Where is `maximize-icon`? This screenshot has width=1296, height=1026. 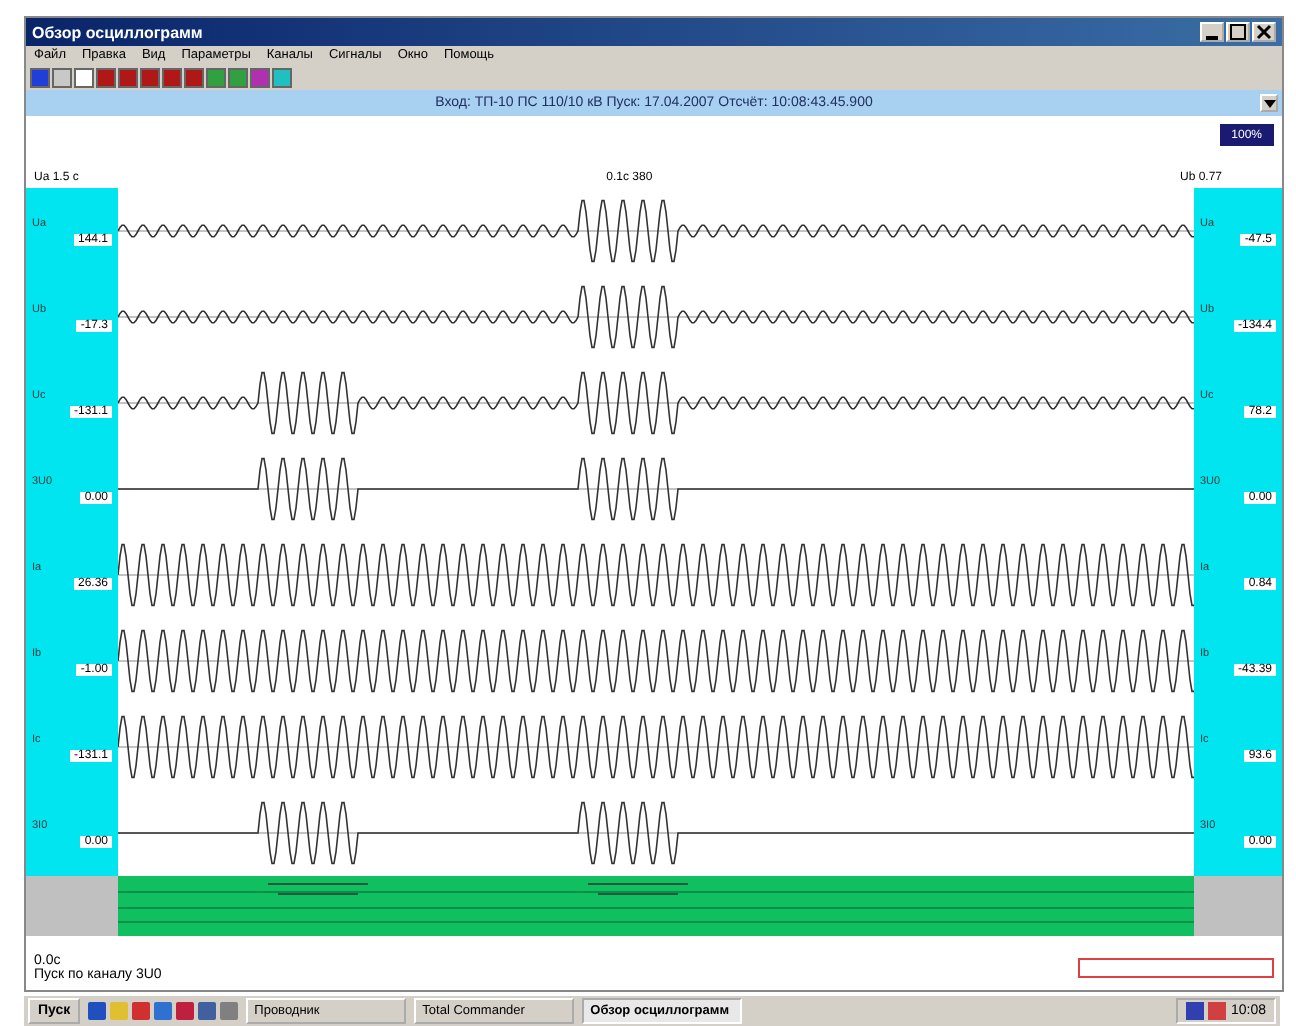 maximize-icon is located at coordinates (1238, 32).